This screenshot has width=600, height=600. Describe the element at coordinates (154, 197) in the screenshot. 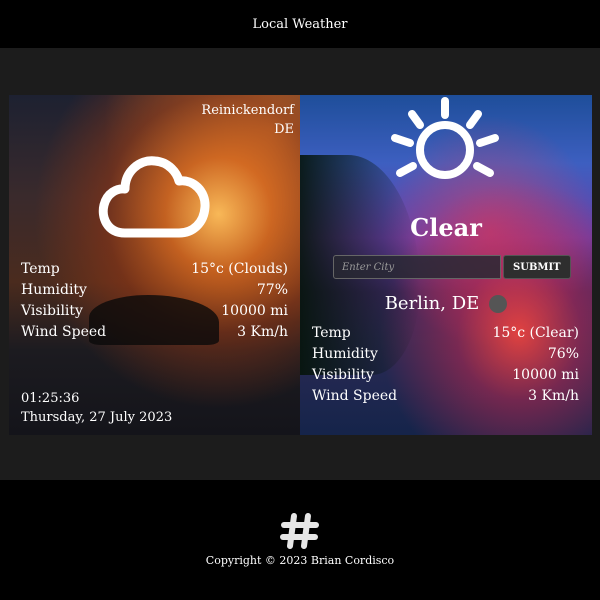

I see `cloud-icon` at that location.